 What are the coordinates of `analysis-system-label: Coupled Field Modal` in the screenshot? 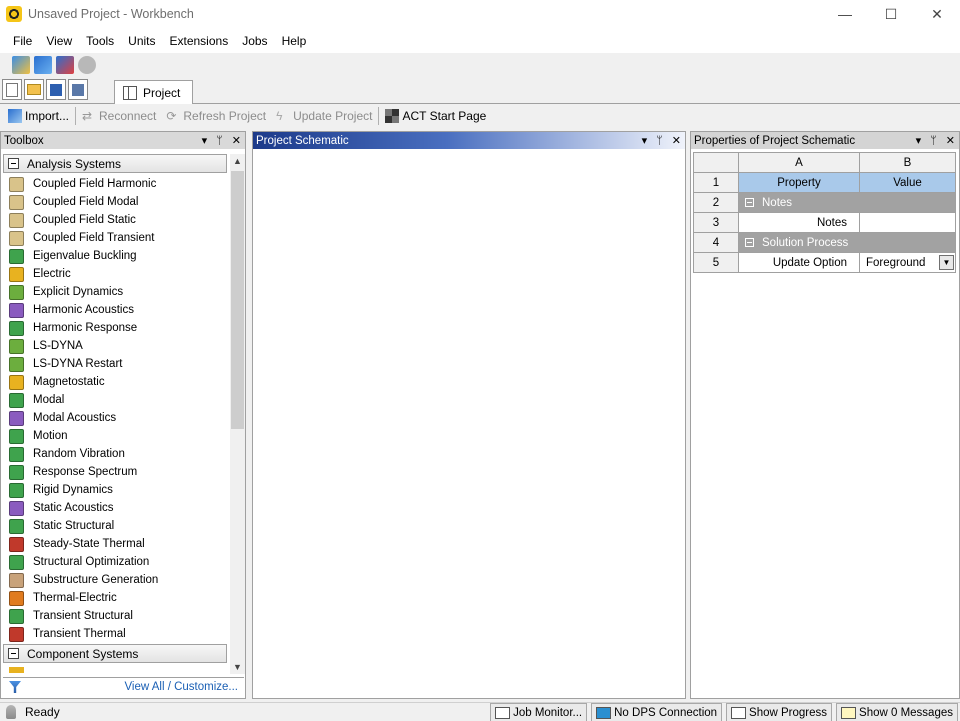 It's located at (86, 202).